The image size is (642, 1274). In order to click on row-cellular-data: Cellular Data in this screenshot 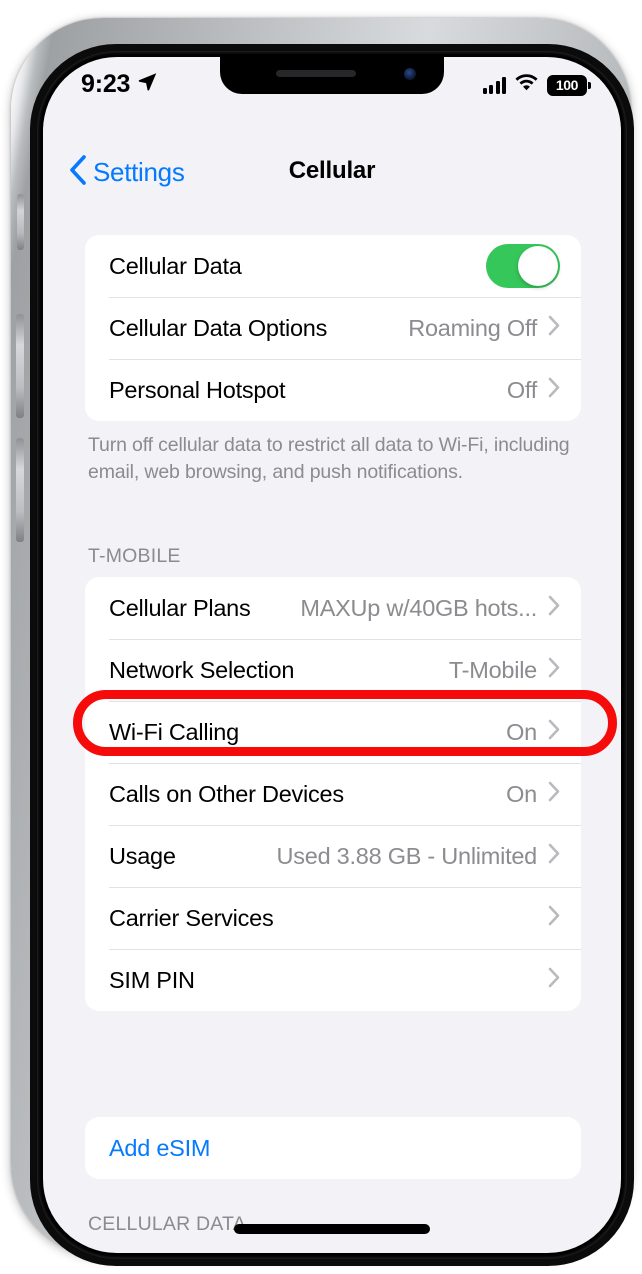, I will do `click(333, 266)`.